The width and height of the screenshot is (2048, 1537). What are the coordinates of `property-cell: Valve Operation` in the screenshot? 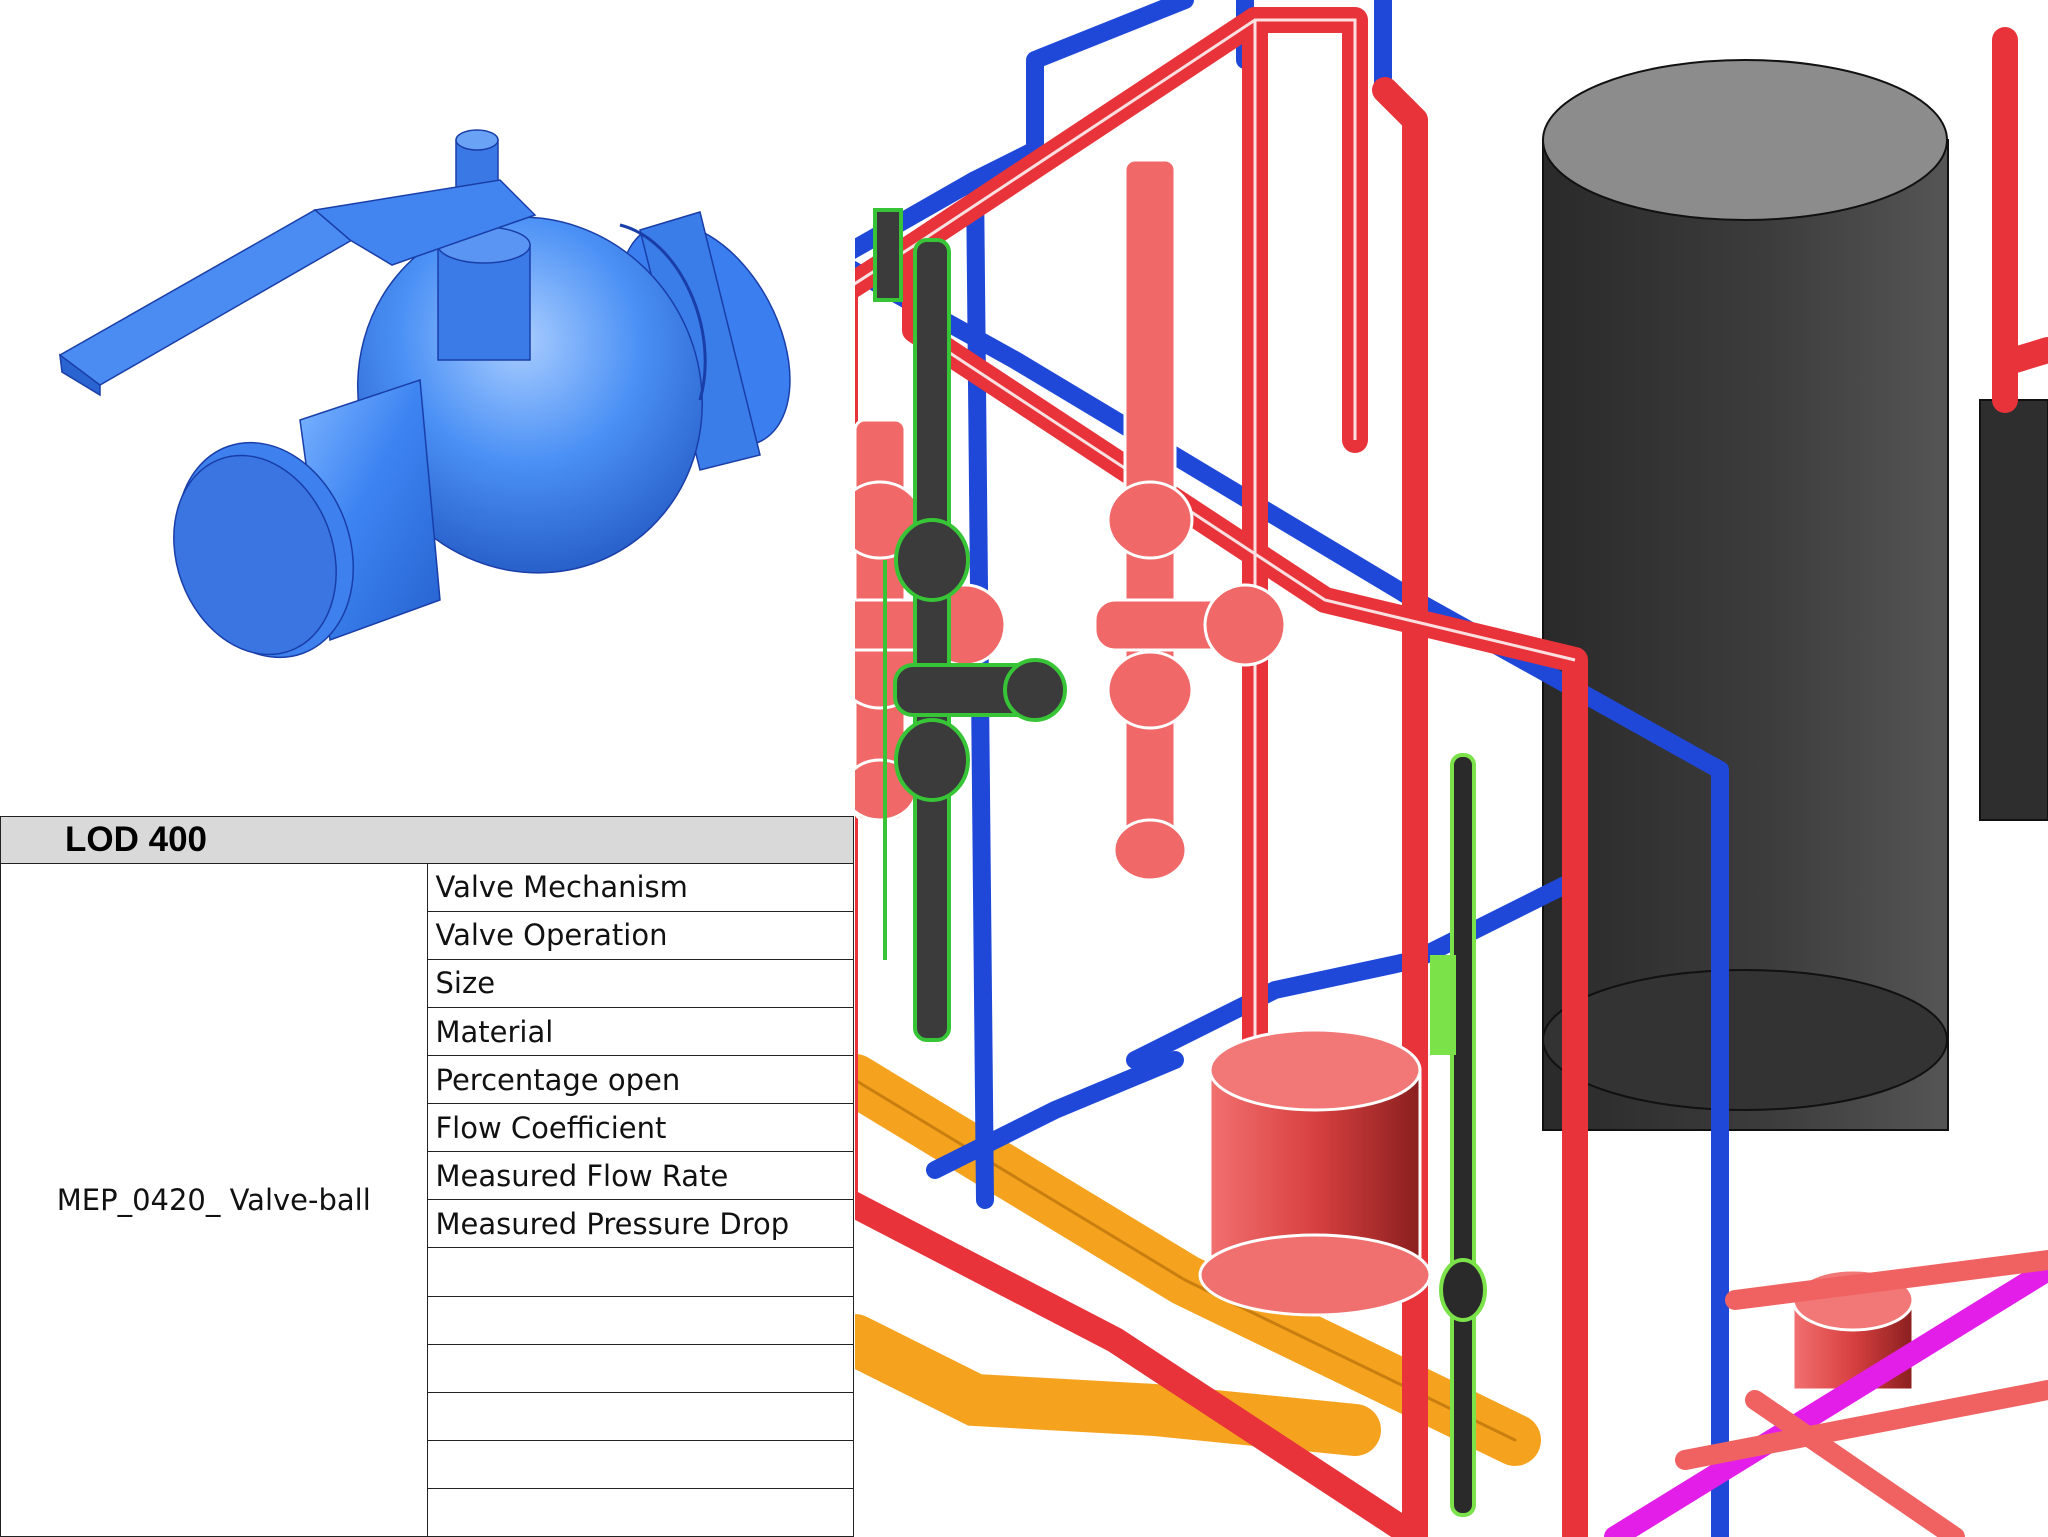 It's located at (640, 935).